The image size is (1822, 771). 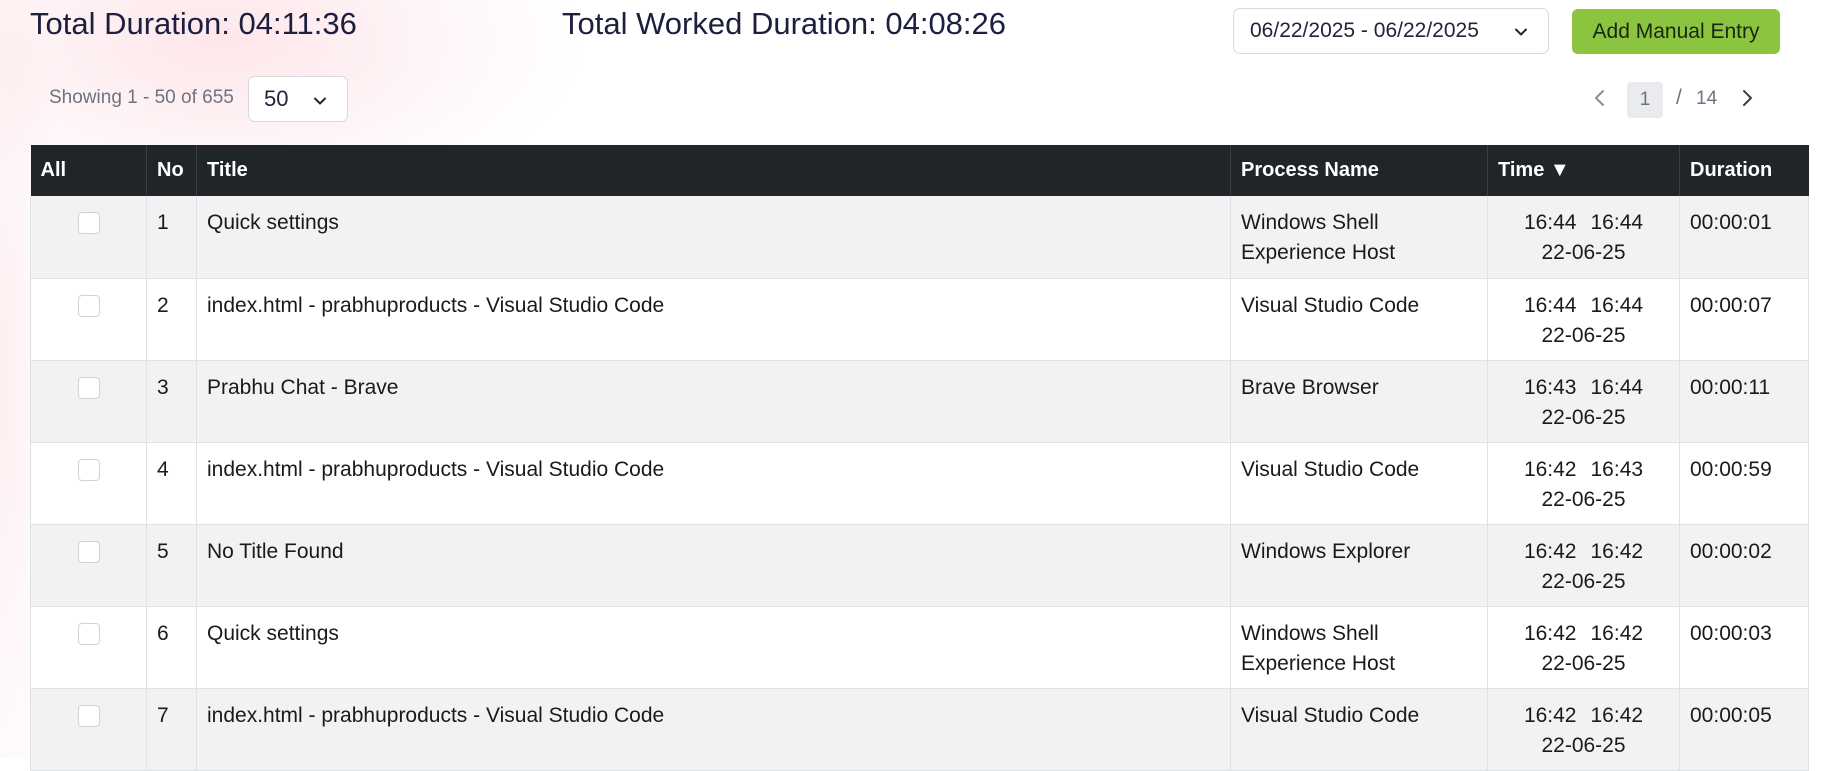 I want to click on date-range-picker: 06/22/2025 - 06/22/2025, so click(x=1391, y=31).